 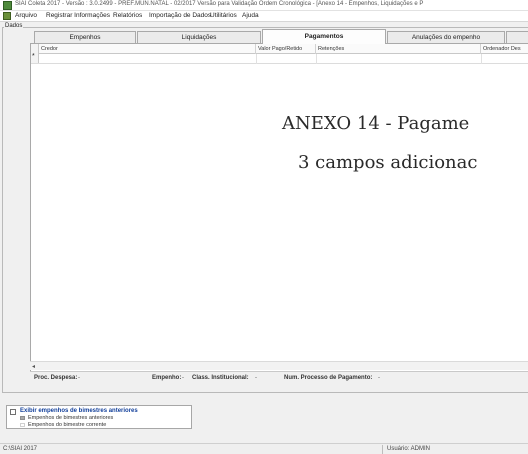 I want to click on menu-importacao-de-dados: Importação de Dados, so click(x=180, y=15).